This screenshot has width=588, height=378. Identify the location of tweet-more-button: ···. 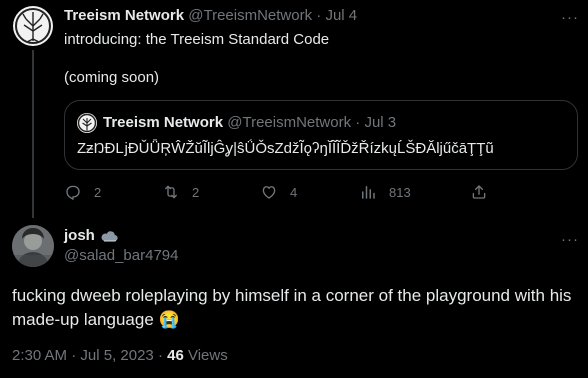
(570, 17).